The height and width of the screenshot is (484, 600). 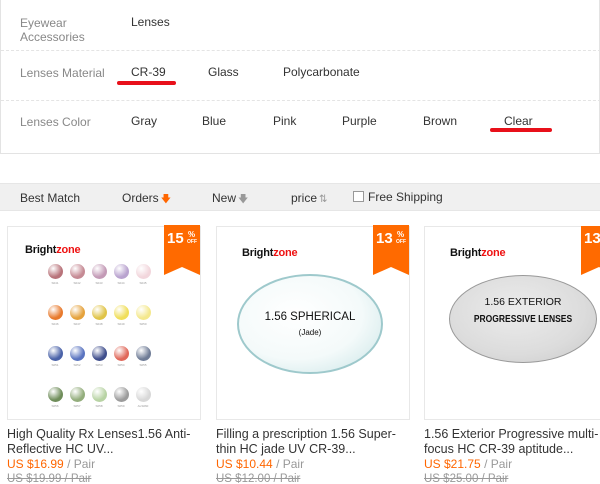 I want to click on filter-label-material: Lenses Material, so click(x=62, y=73).